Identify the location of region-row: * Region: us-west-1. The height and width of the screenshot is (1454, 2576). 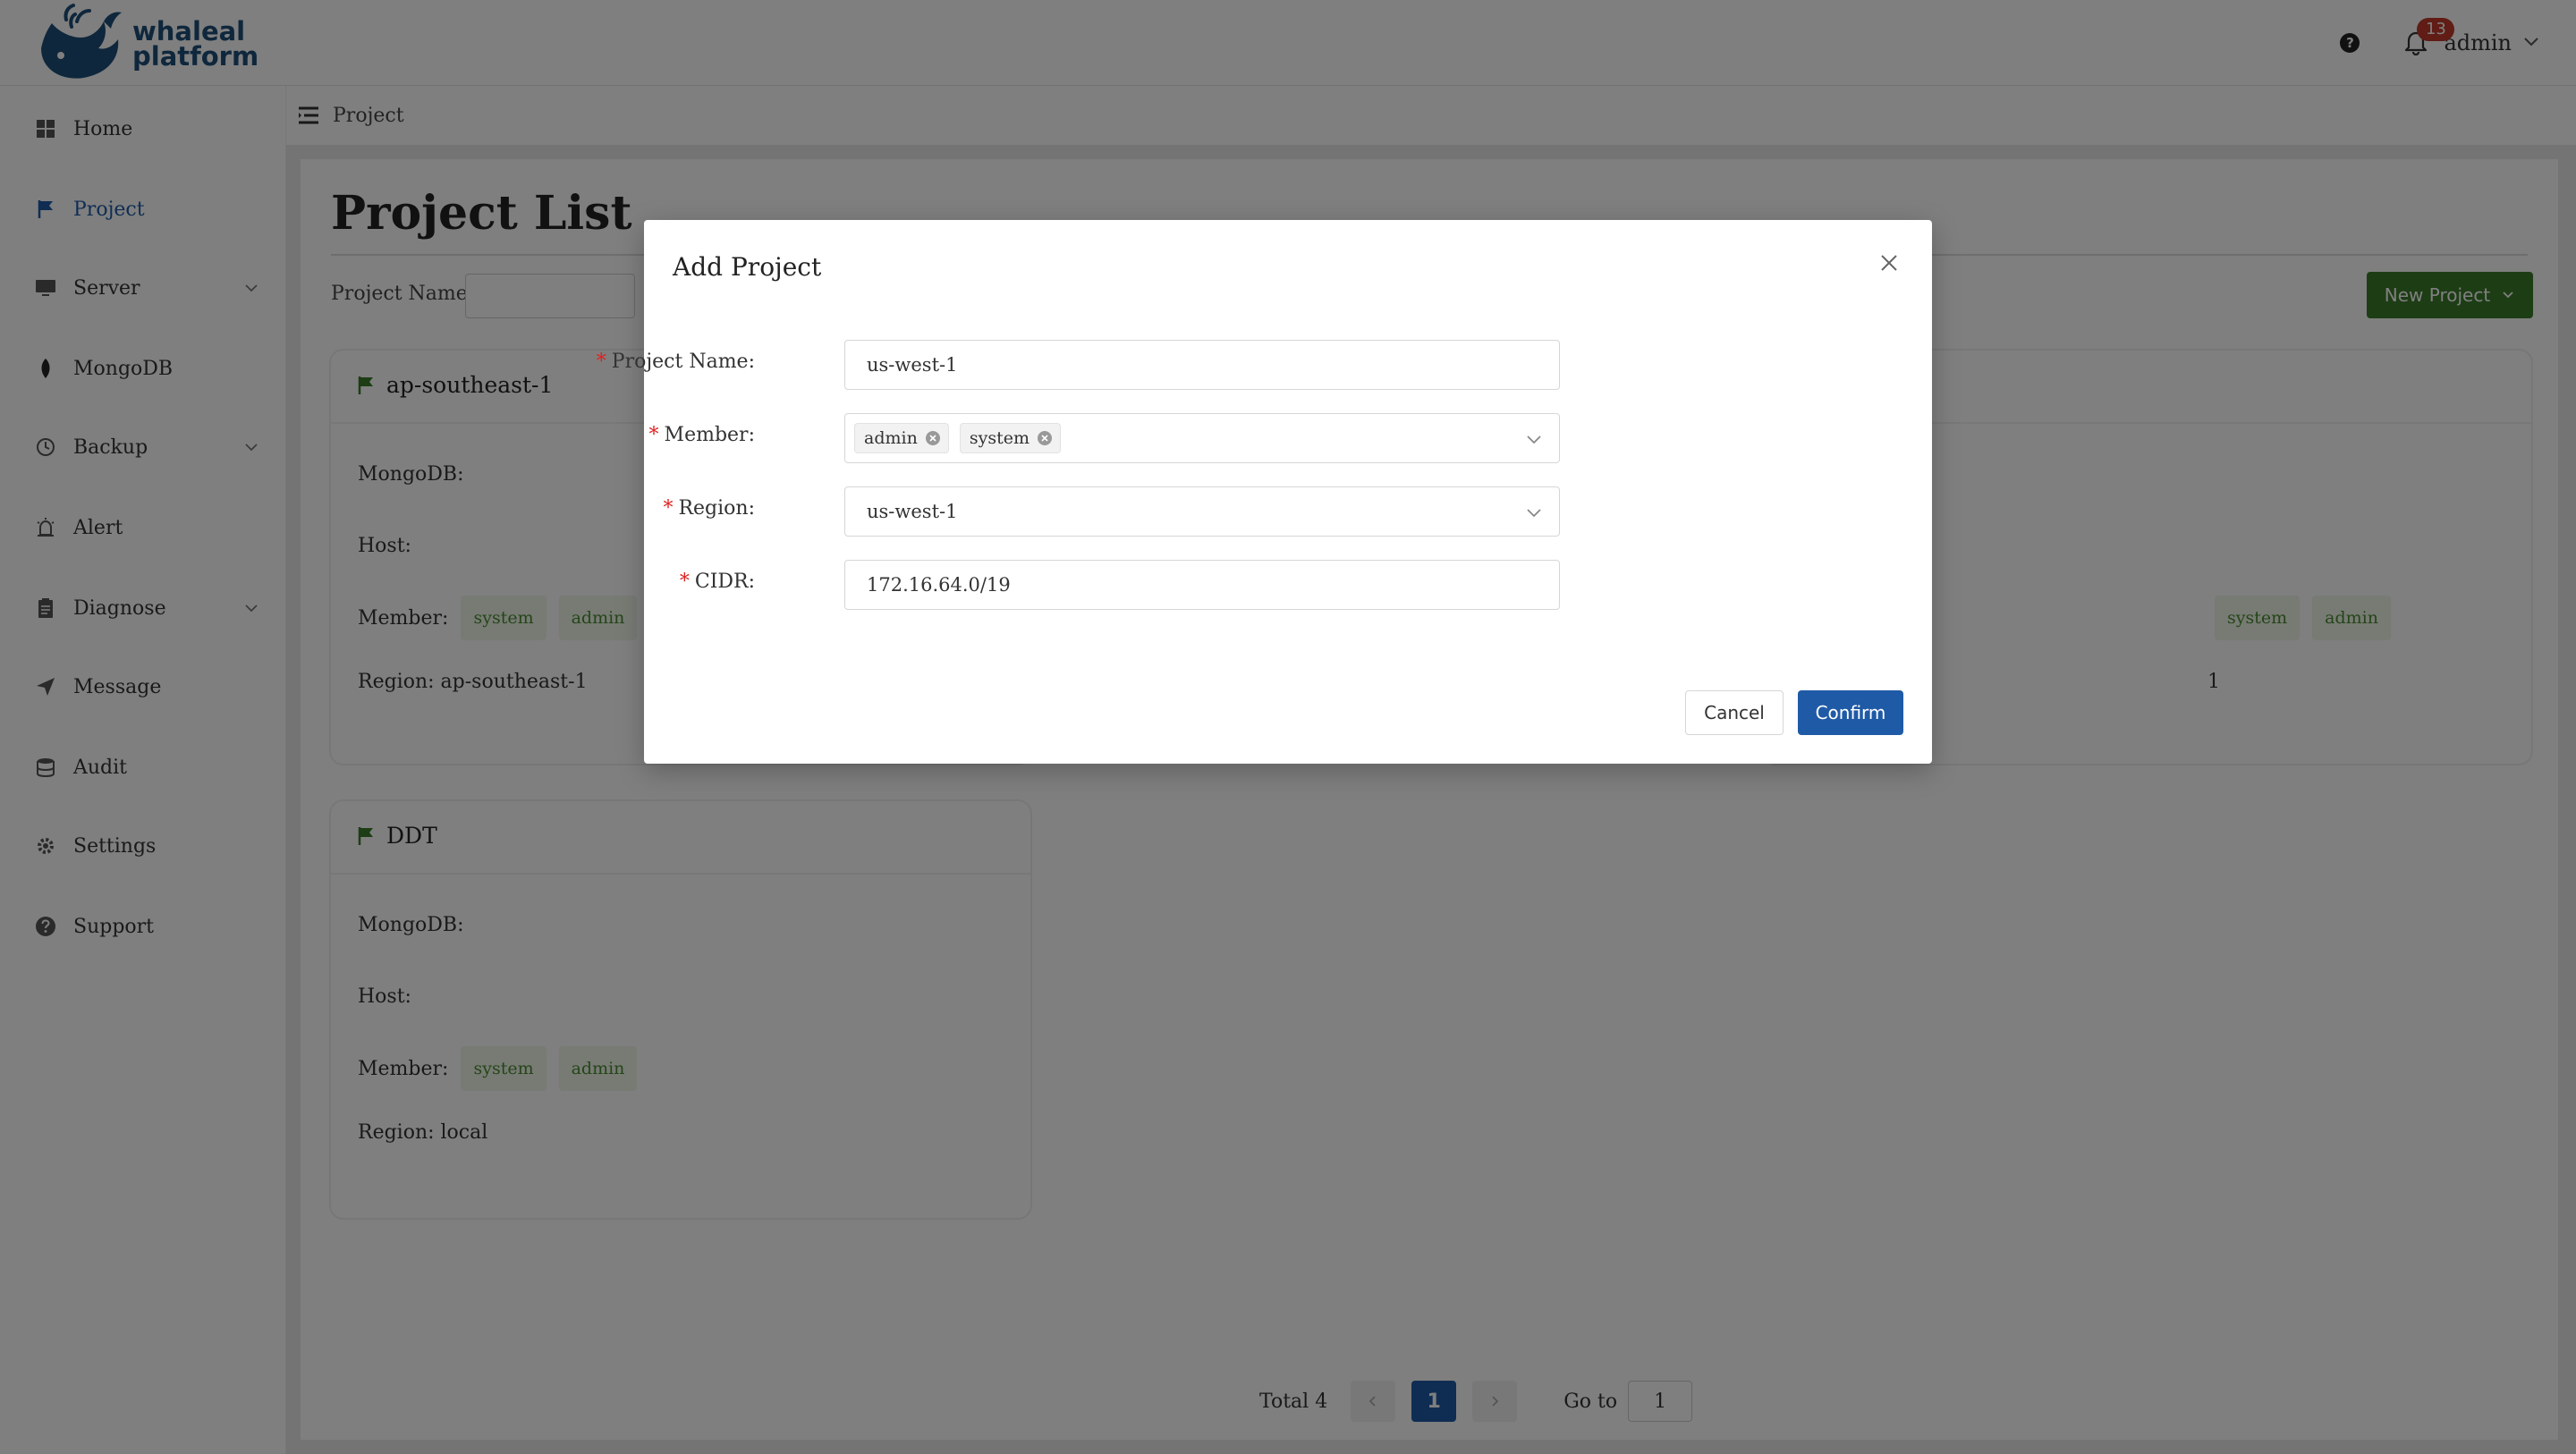
(1288, 512).